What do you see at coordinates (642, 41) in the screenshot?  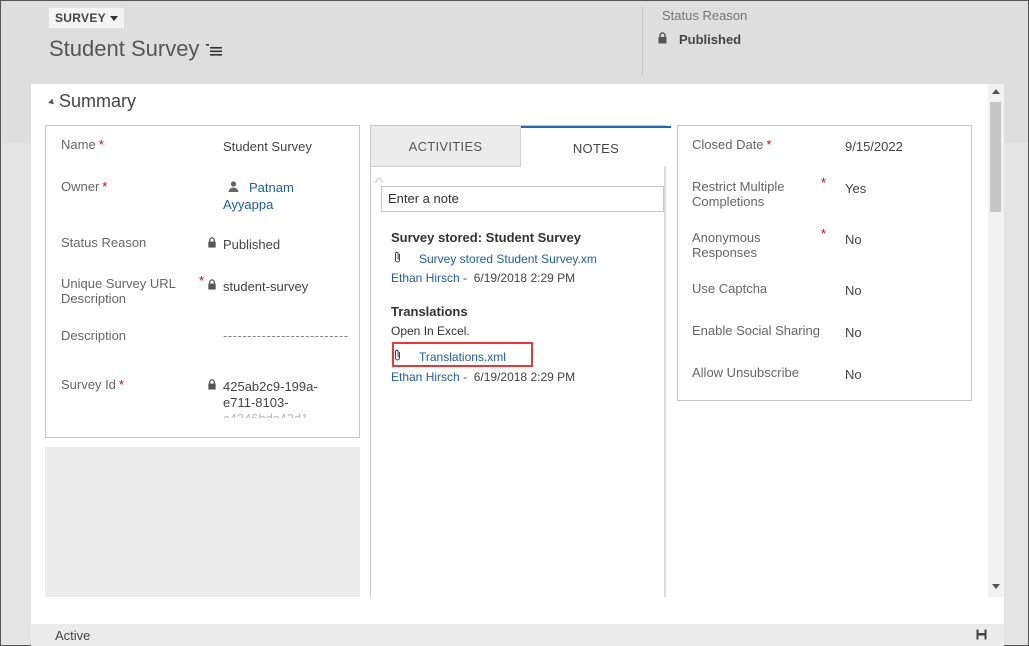 I see `header-divider` at bounding box center [642, 41].